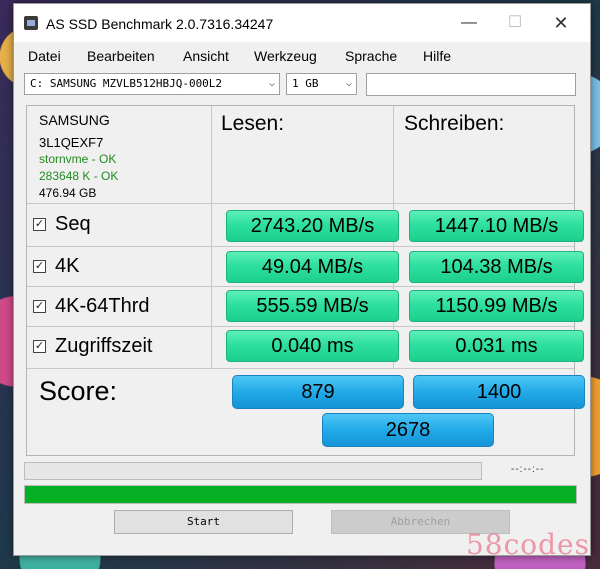 The image size is (600, 569). I want to click on 4k-64thrd-write-result: 1150.99 MB/s, so click(496, 306).